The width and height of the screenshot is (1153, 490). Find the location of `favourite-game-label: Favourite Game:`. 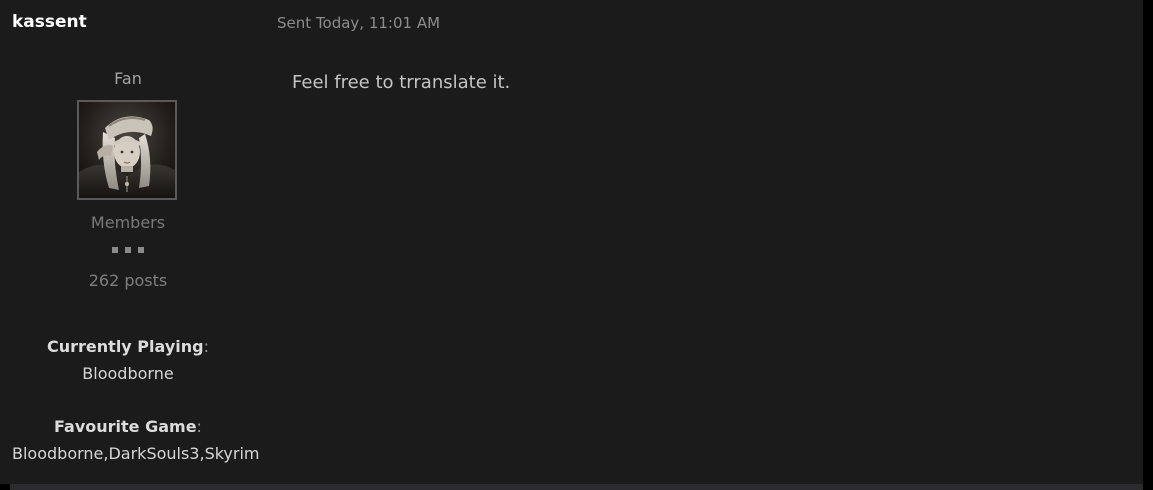

favourite-game-label: Favourite Game: is located at coordinates (128, 427).